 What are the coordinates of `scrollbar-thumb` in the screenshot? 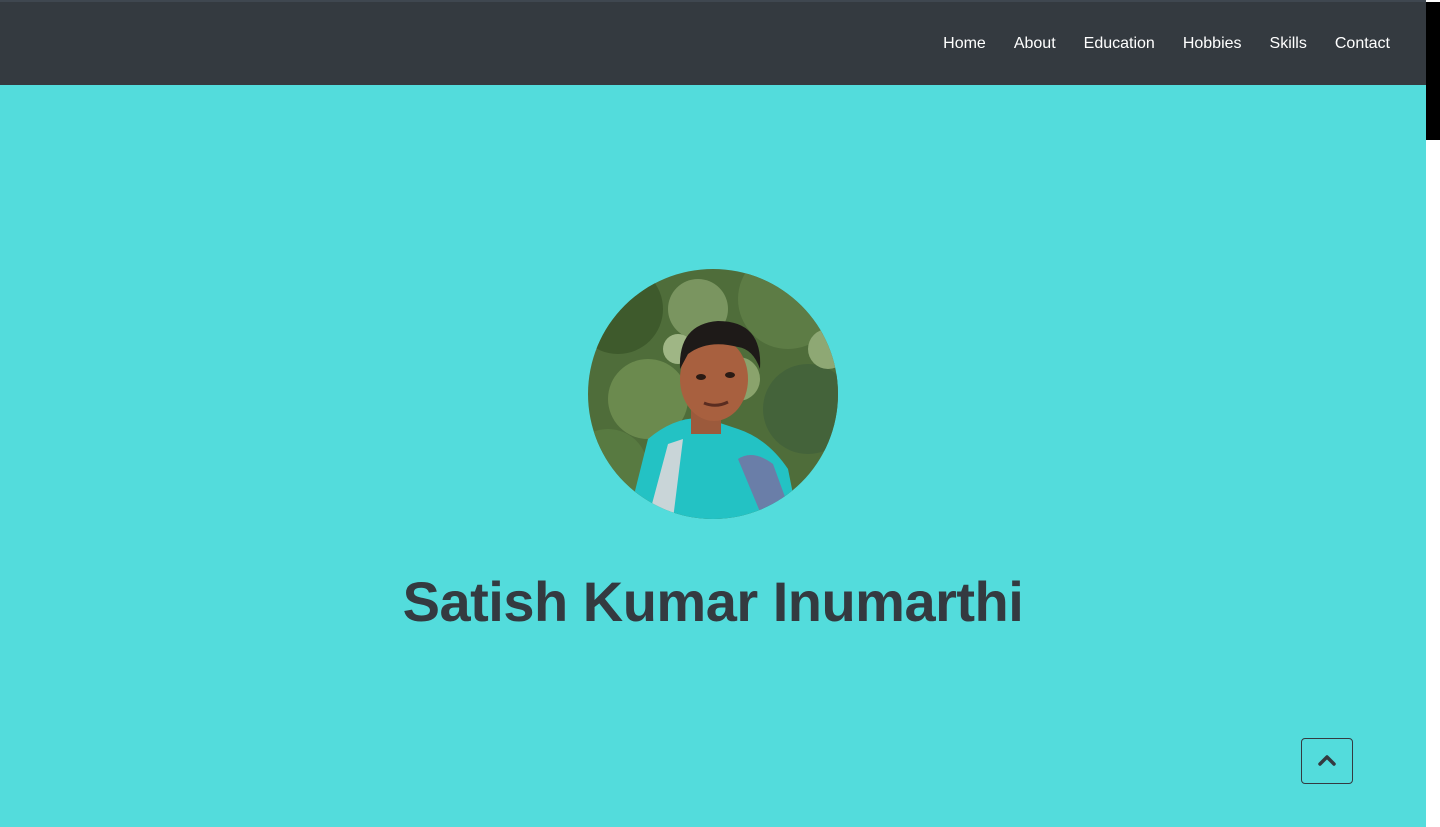 It's located at (1433, 71).